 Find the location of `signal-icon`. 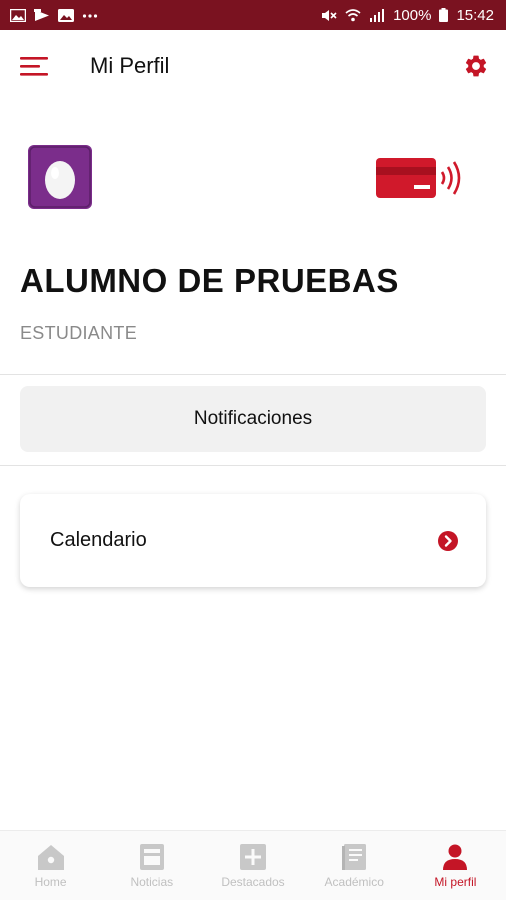

signal-icon is located at coordinates (377, 15).